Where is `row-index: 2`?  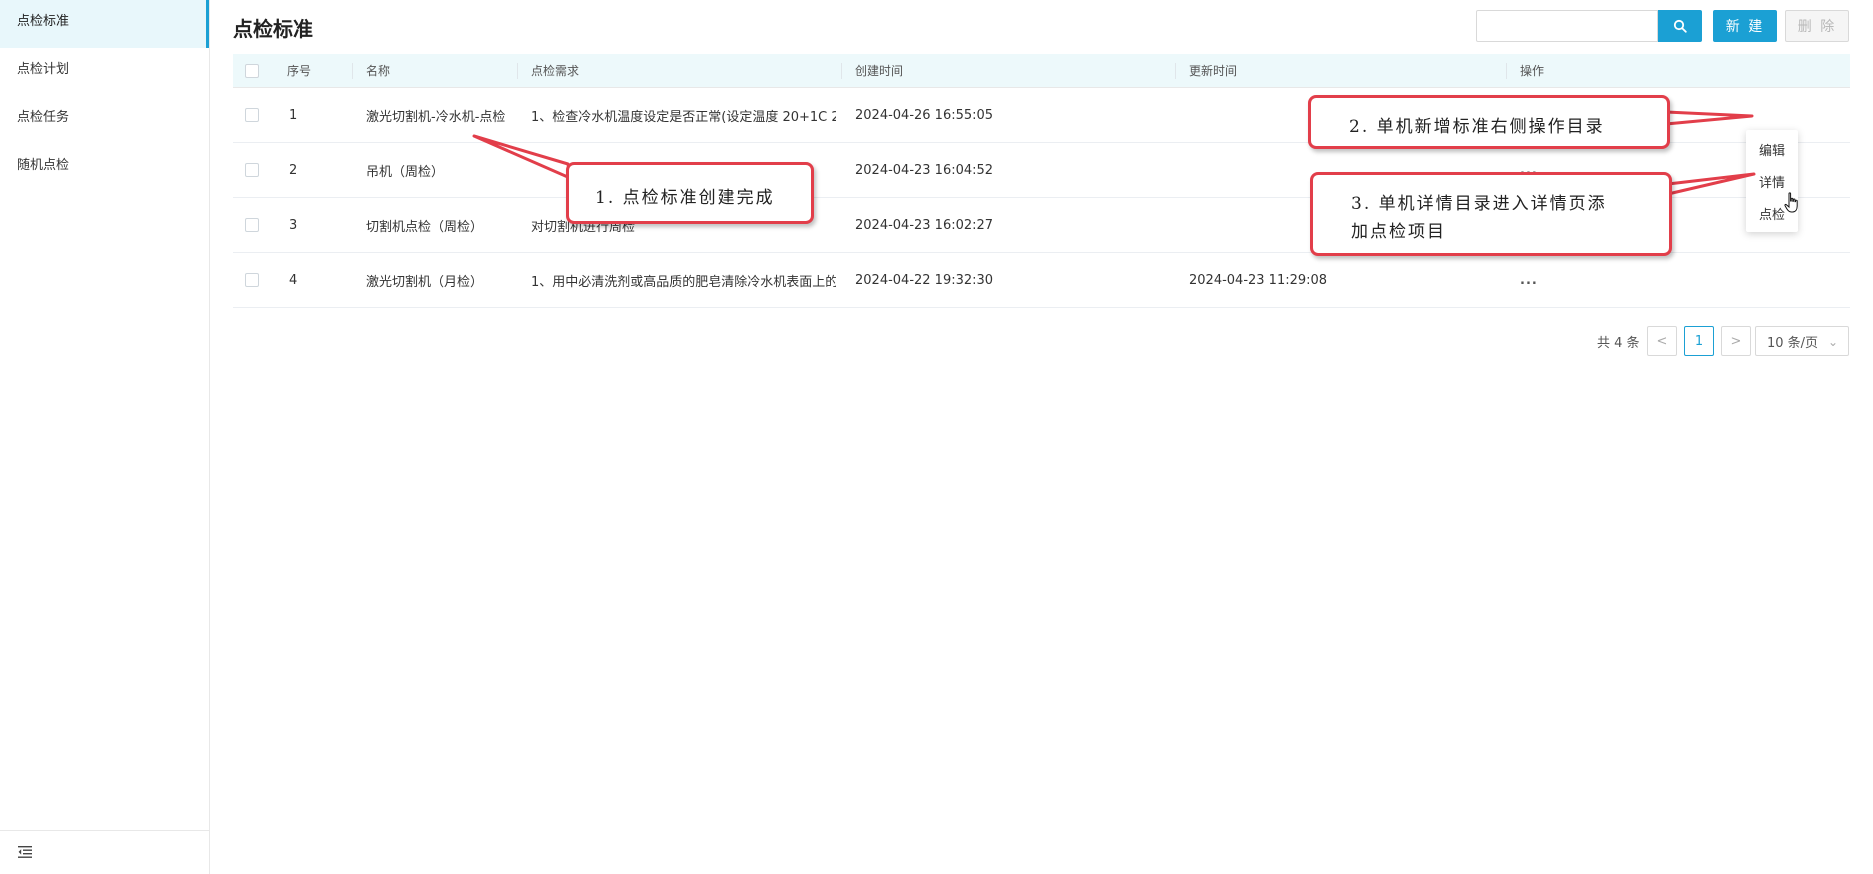
row-index: 2 is located at coordinates (293, 170).